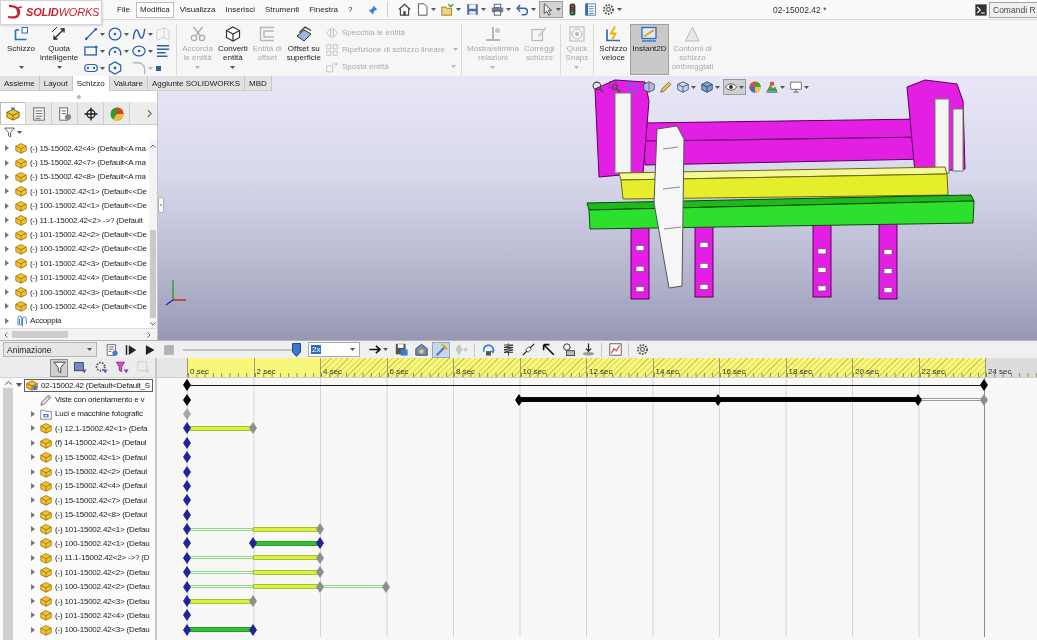 This screenshot has width=1037, height=640. I want to click on slider-thumb, so click(296, 349).